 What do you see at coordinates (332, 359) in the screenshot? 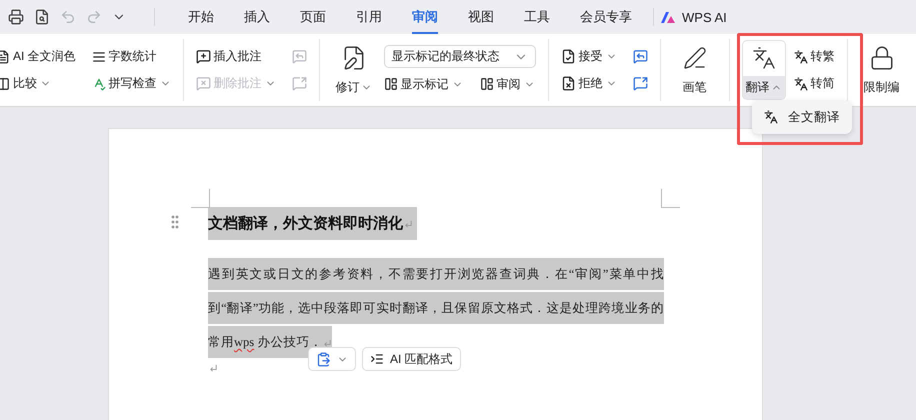
I see `paste-options-button` at bounding box center [332, 359].